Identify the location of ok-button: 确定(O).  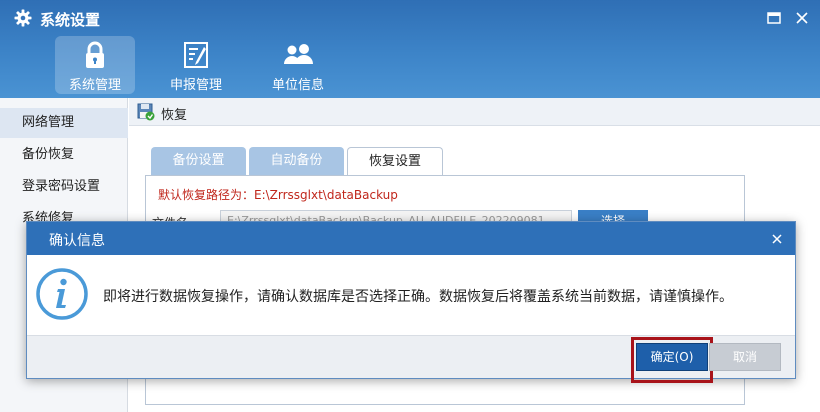
(672, 357).